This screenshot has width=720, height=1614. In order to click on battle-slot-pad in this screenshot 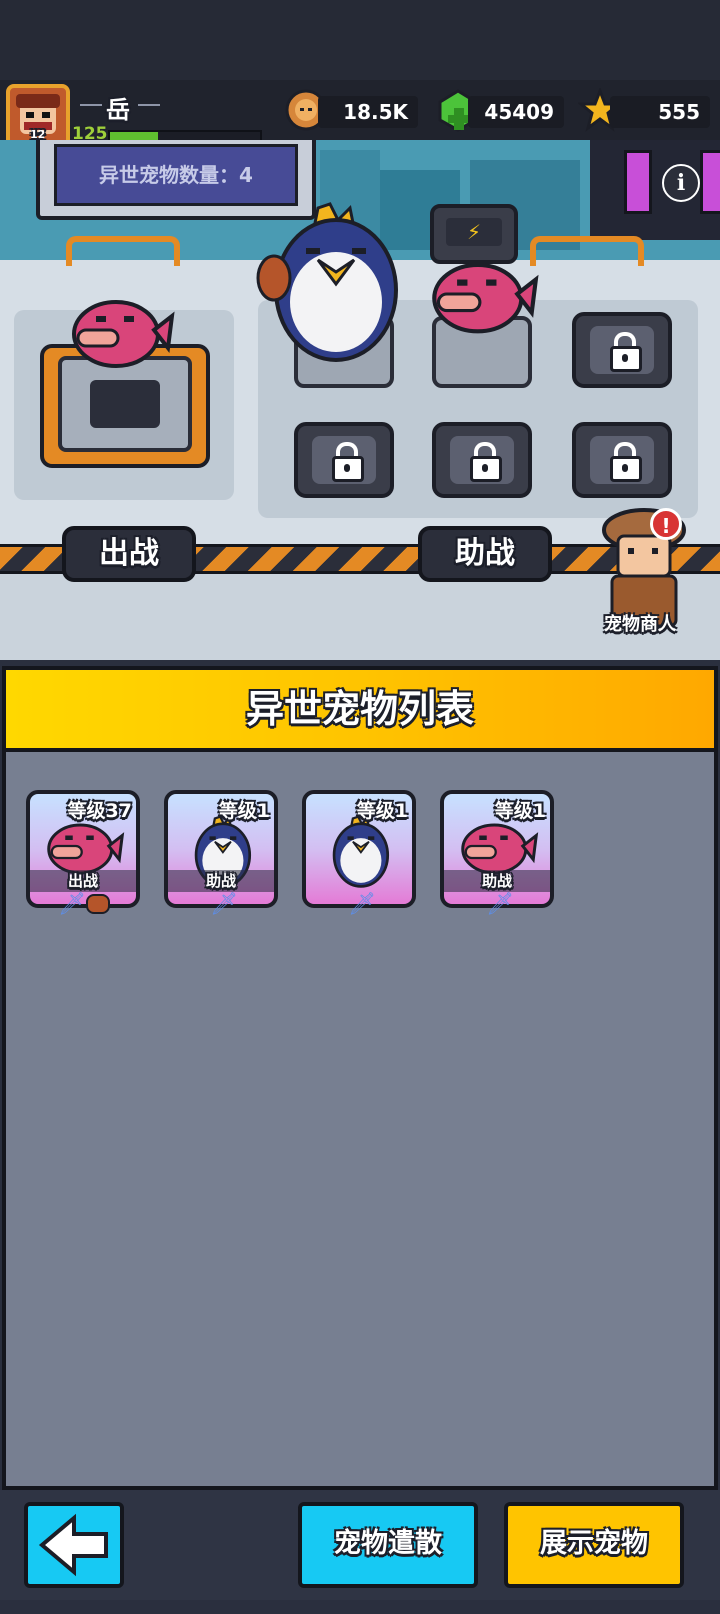, I will do `click(125, 404)`.